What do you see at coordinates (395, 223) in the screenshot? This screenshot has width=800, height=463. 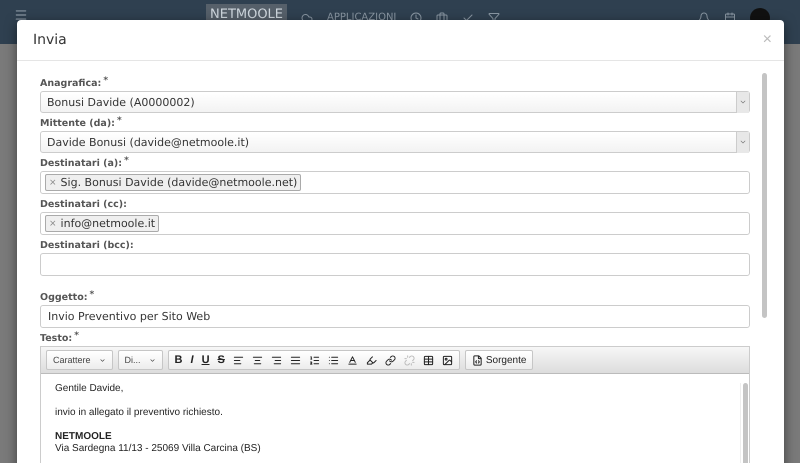 I see `input-field: × info@netmoole.it` at bounding box center [395, 223].